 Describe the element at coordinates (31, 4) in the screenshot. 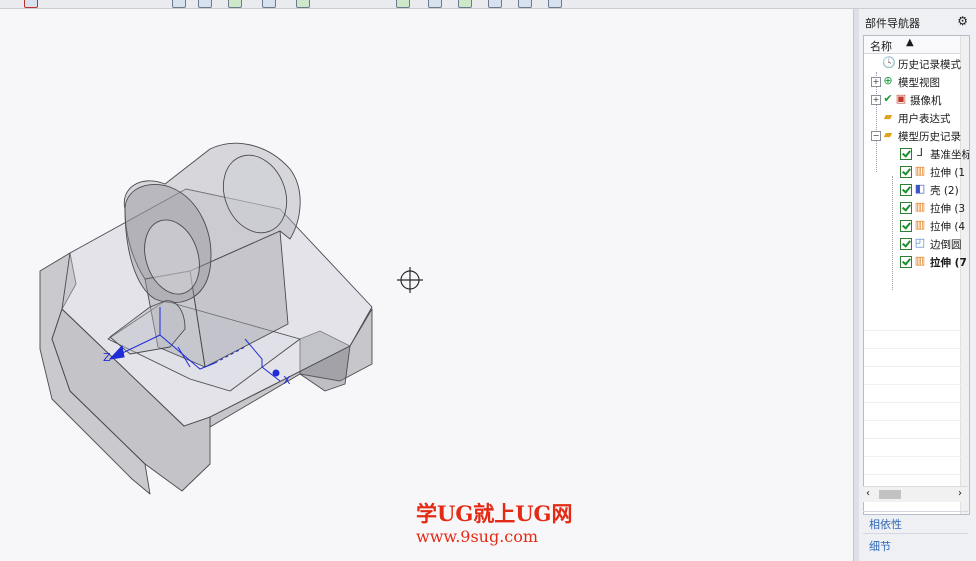

I see `toolbar-new-icon` at that location.